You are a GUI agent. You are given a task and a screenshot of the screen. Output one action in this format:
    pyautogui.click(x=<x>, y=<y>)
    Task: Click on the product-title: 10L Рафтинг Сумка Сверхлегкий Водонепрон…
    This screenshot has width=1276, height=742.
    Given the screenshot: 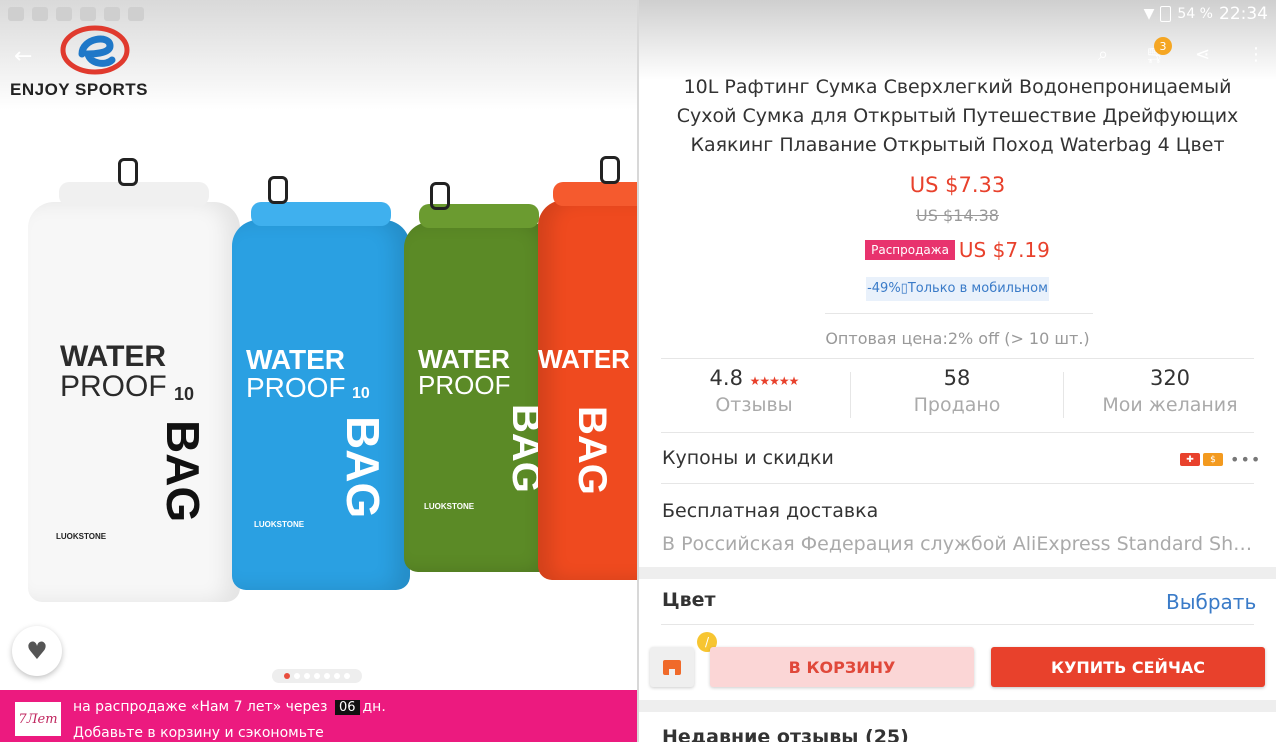 What is the action you would take?
    pyautogui.click(x=957, y=116)
    